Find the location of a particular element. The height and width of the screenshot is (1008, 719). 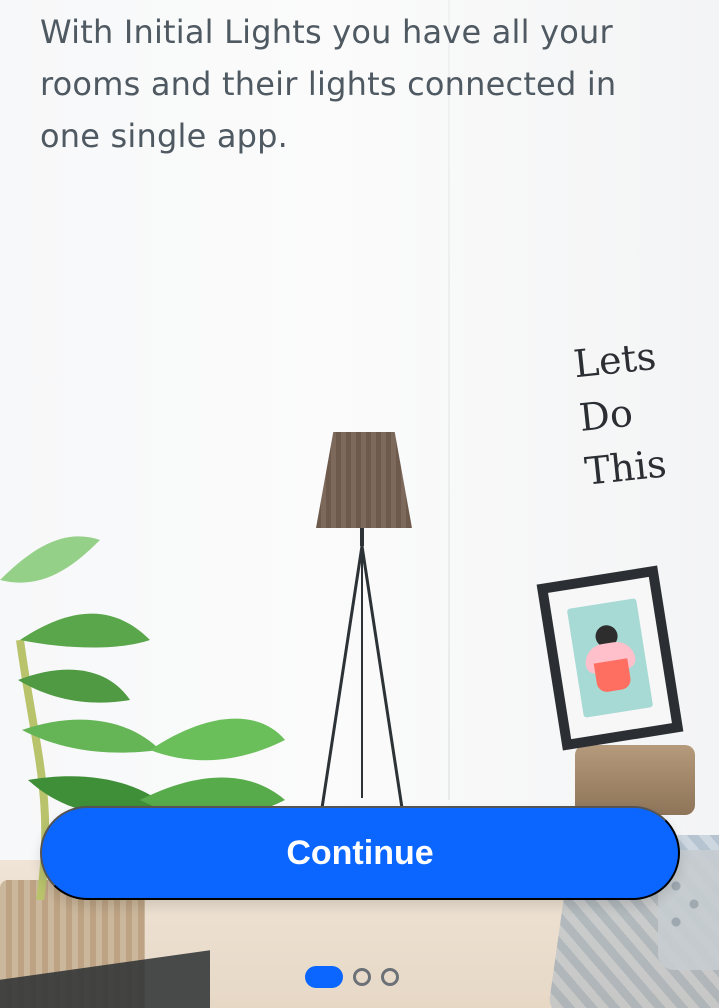

intro-line-3: one single app. is located at coordinates (164, 136).